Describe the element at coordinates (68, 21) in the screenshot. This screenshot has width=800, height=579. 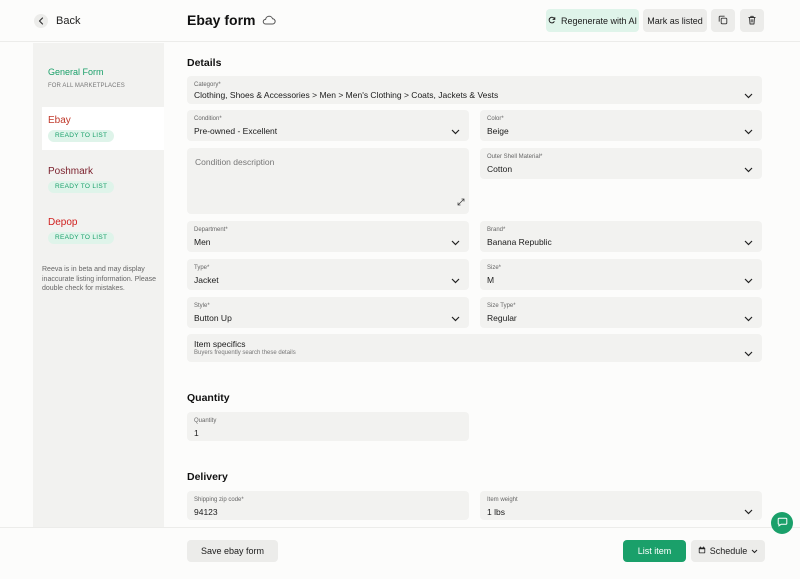
I see `back-label: Back` at that location.